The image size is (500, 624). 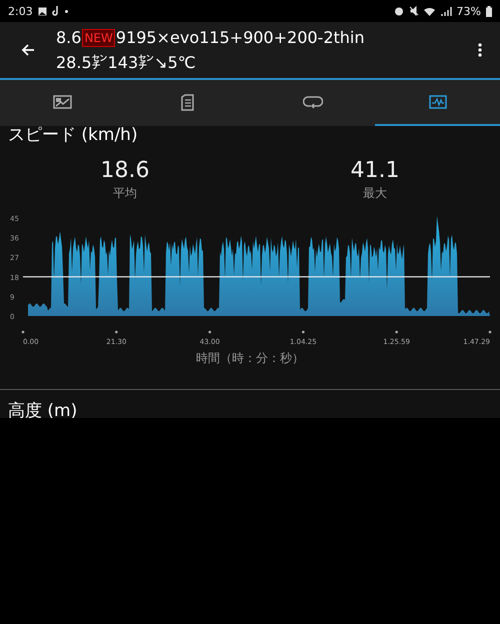 What do you see at coordinates (20, 11) in the screenshot?
I see `status-time: 2:03` at bounding box center [20, 11].